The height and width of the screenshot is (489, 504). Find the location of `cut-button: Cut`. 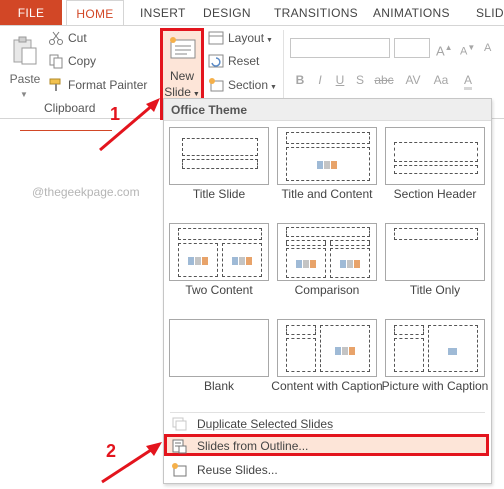

cut-button: Cut is located at coordinates (67, 38).